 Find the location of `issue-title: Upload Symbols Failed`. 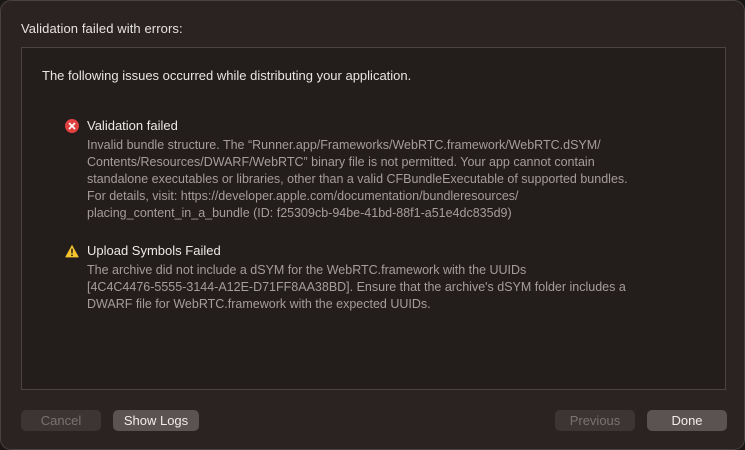

issue-title: Upload Symbols Failed is located at coordinates (154, 250).